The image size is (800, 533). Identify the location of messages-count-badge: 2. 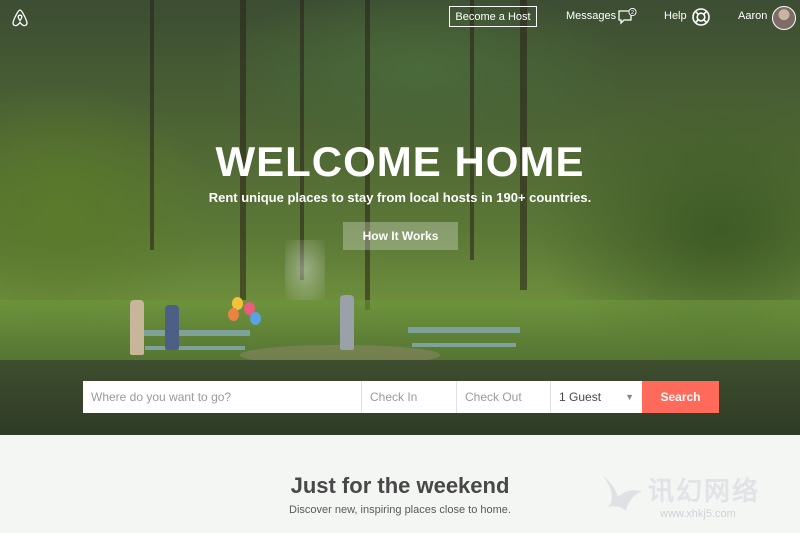
(632, 13).